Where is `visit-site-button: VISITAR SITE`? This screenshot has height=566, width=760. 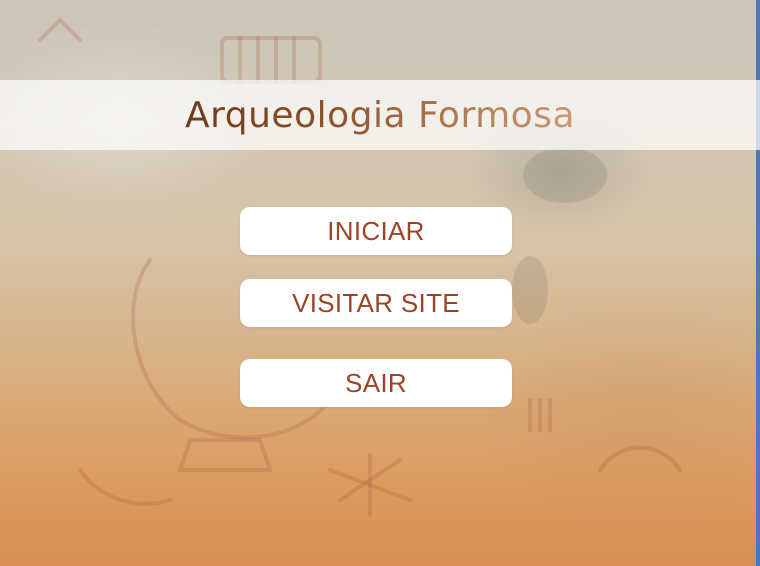 visit-site-button: VISITAR SITE is located at coordinates (376, 303).